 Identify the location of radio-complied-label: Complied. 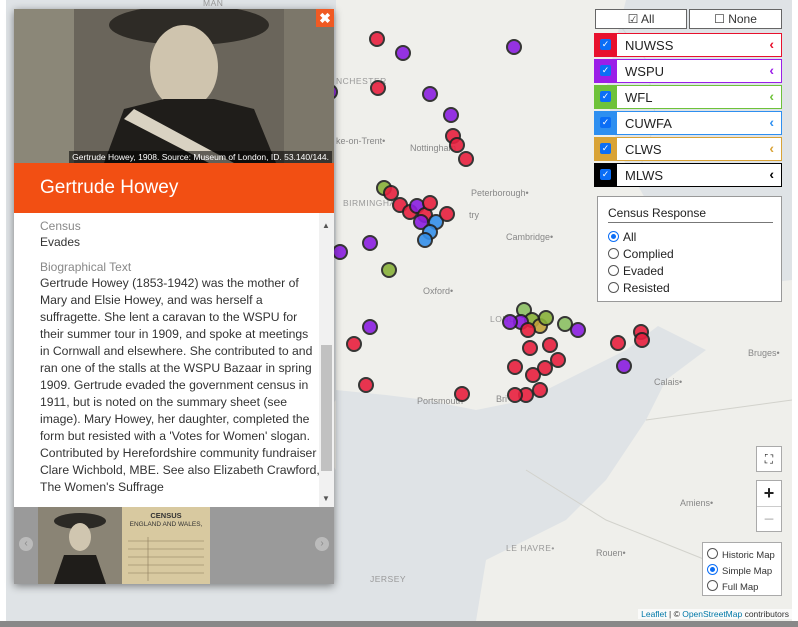
(648, 254).